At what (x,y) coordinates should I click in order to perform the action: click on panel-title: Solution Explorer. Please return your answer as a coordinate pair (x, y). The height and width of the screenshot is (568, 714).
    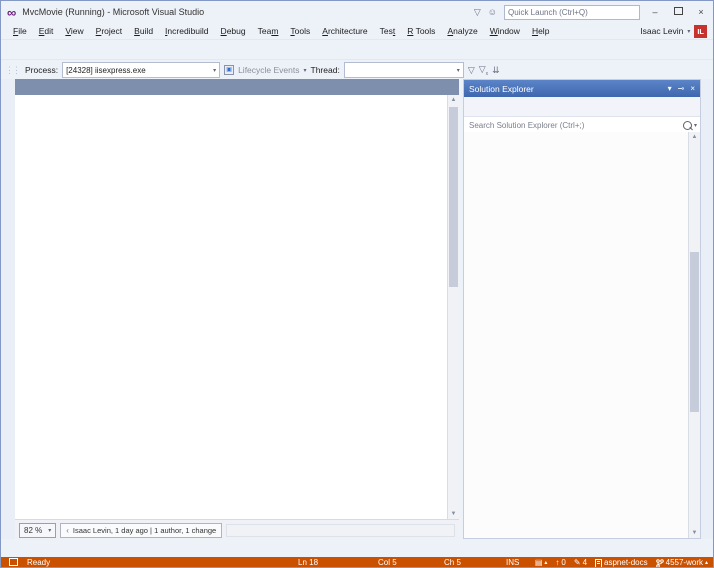
    Looking at the image, I should click on (501, 88).